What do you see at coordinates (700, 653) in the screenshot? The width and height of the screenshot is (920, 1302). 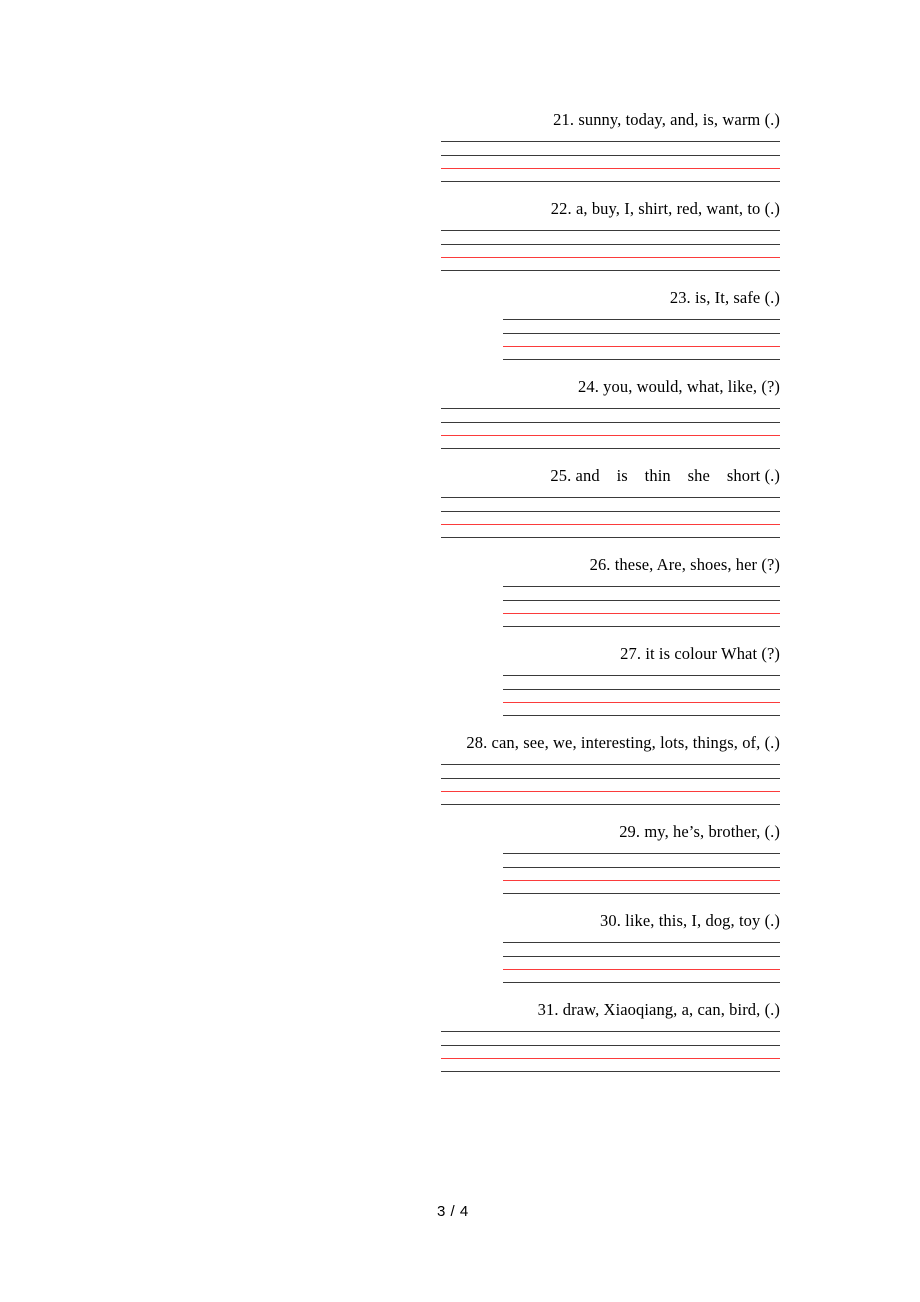 I see `question-text: 27. it is colour What (?)` at bounding box center [700, 653].